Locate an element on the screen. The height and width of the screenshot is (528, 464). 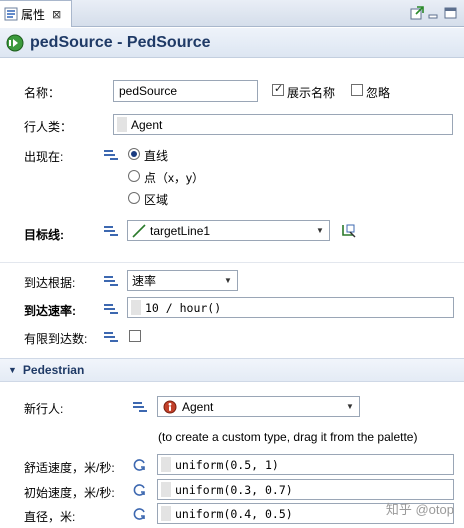
appear-option-point-radio is located at coordinates (134, 176).